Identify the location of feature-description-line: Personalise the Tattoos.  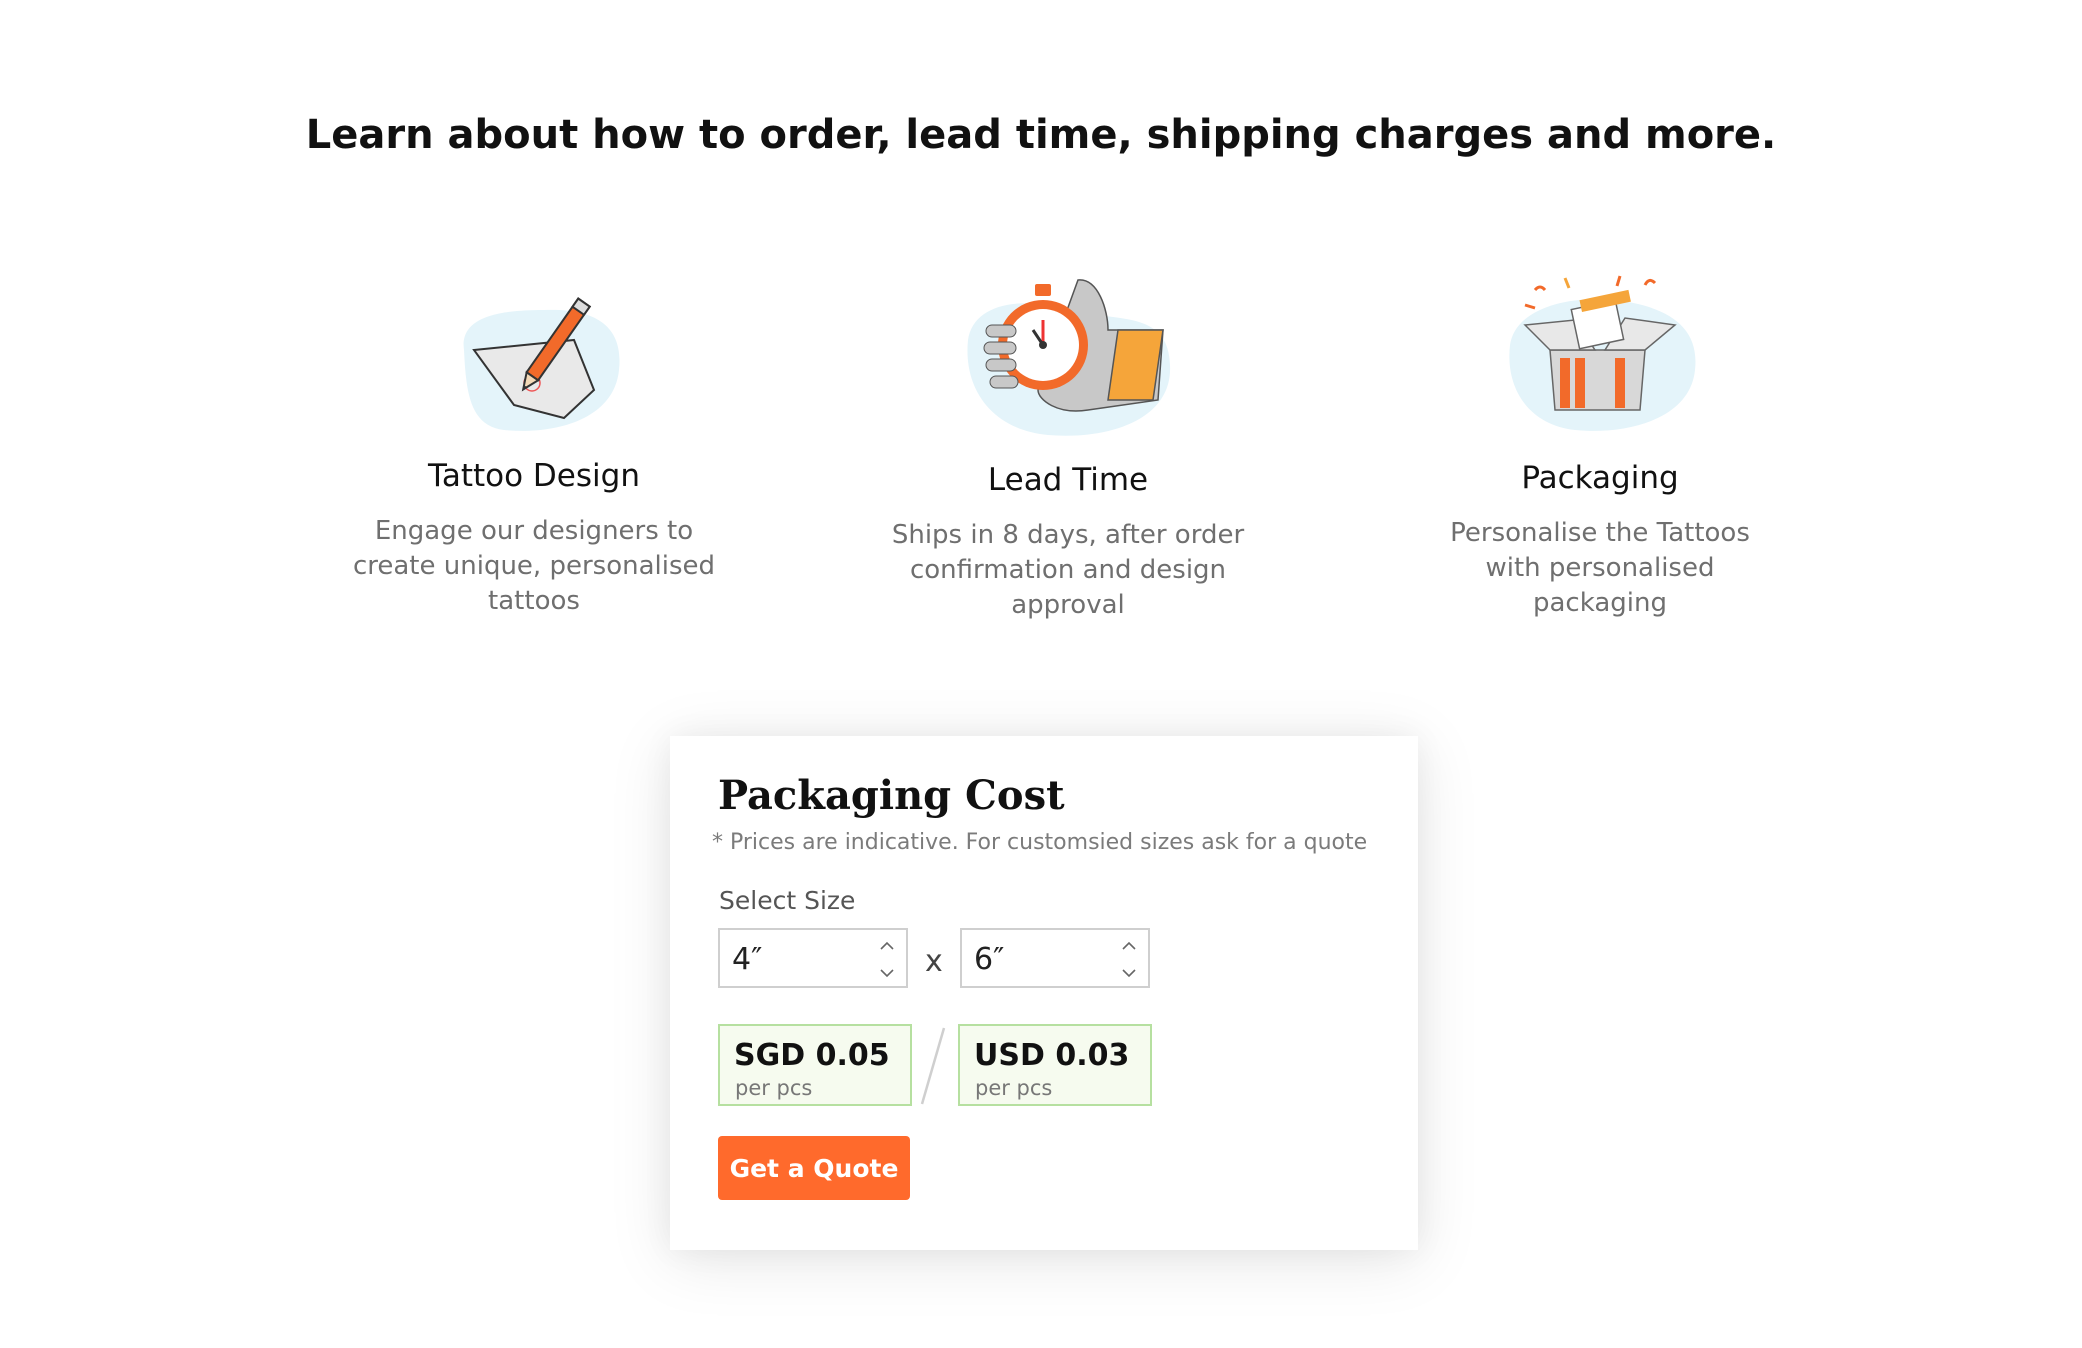
(1600, 533).